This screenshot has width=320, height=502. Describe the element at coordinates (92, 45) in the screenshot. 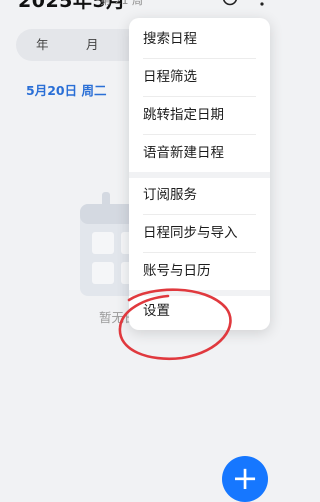

I see `tab-month: 月` at that location.